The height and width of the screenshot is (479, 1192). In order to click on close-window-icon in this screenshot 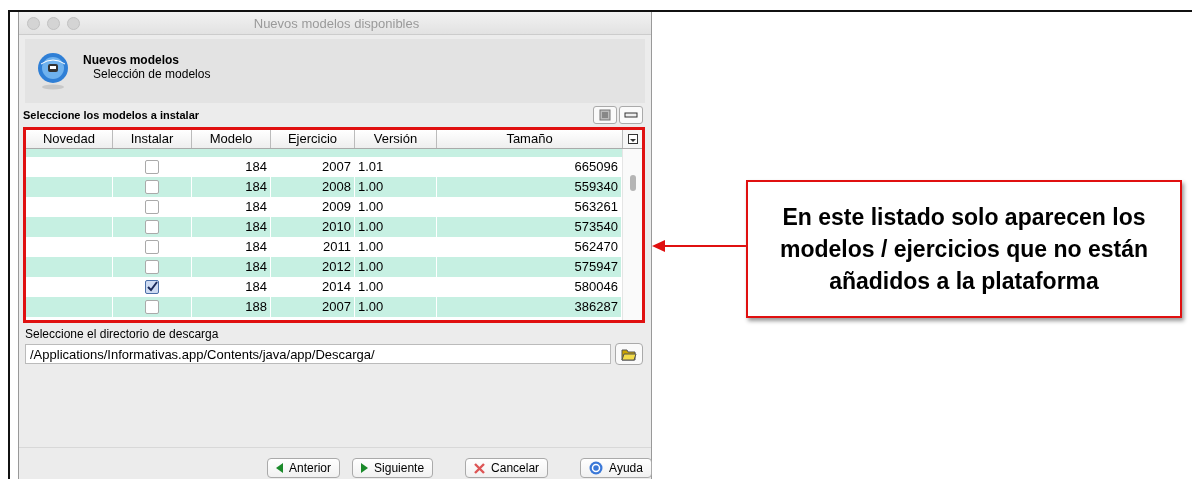, I will do `click(33, 23)`.